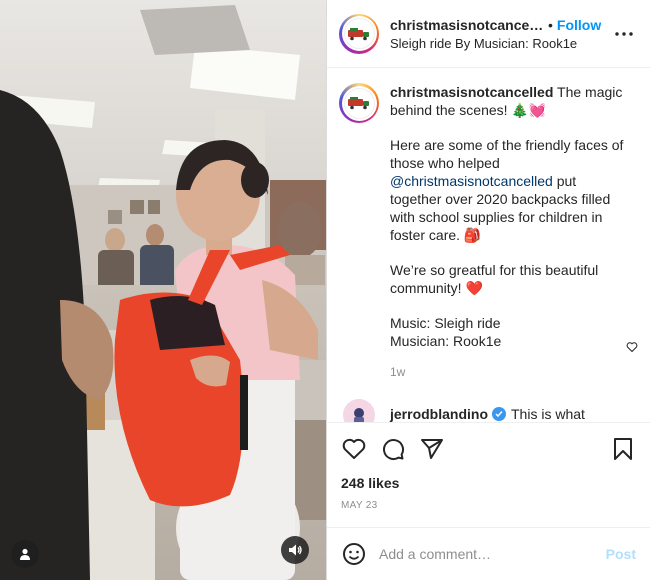 Image resolution: width=650 pixels, height=580 pixels. What do you see at coordinates (467, 25) in the screenshot?
I see `header-username: christmasisnotcancelle` at bounding box center [467, 25].